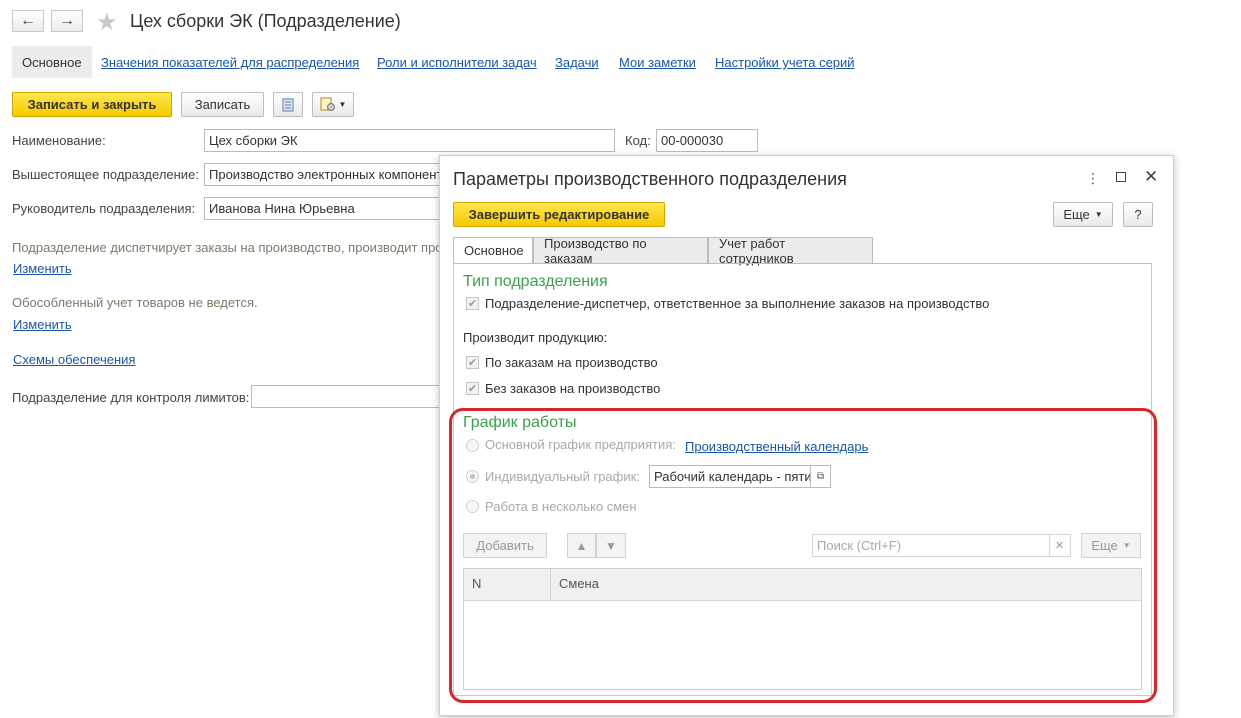  What do you see at coordinates (230, 62) in the screenshot?
I see `tab-distribution-values: Значения показателей для распределения` at bounding box center [230, 62].